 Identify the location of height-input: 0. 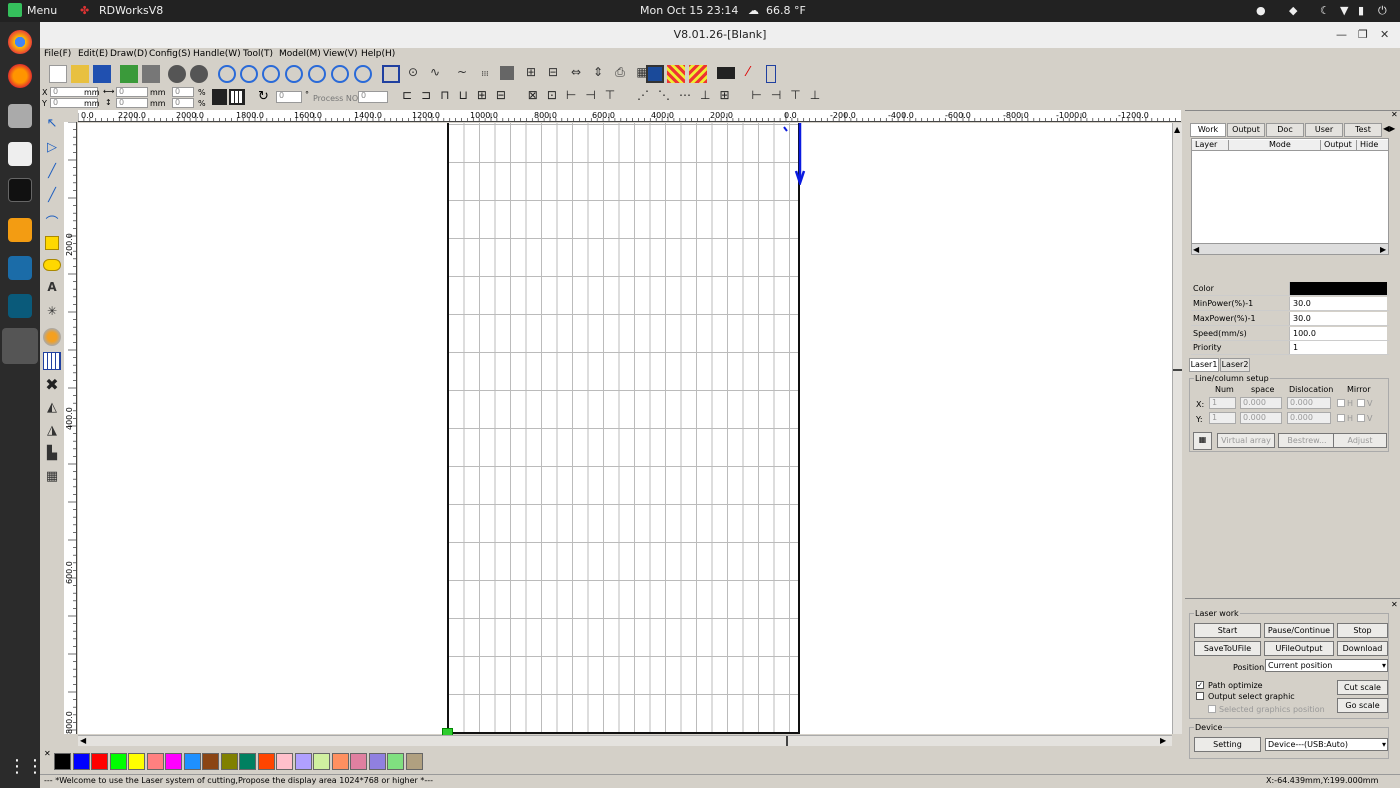
(132, 103).